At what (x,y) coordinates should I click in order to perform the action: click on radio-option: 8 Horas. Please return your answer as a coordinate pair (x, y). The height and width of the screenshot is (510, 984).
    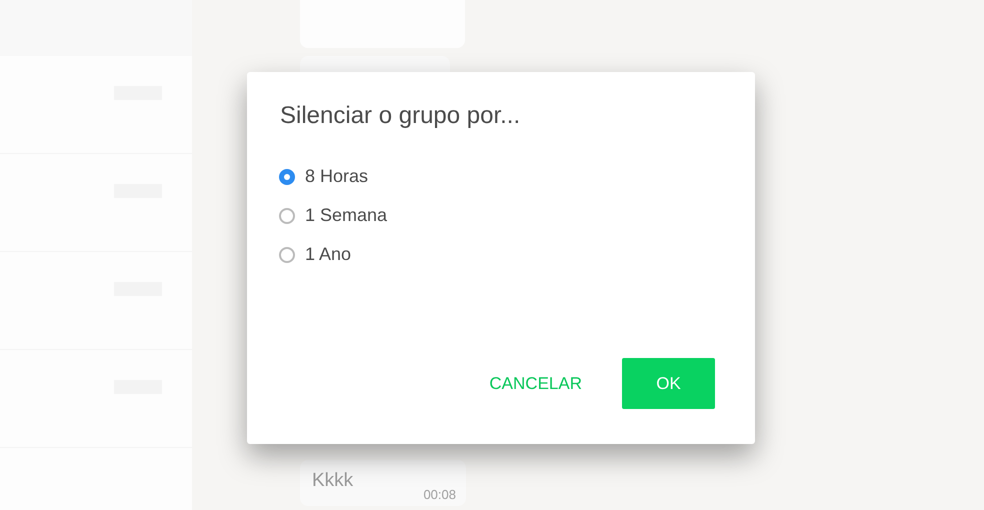
    Looking at the image, I should click on (497, 176).